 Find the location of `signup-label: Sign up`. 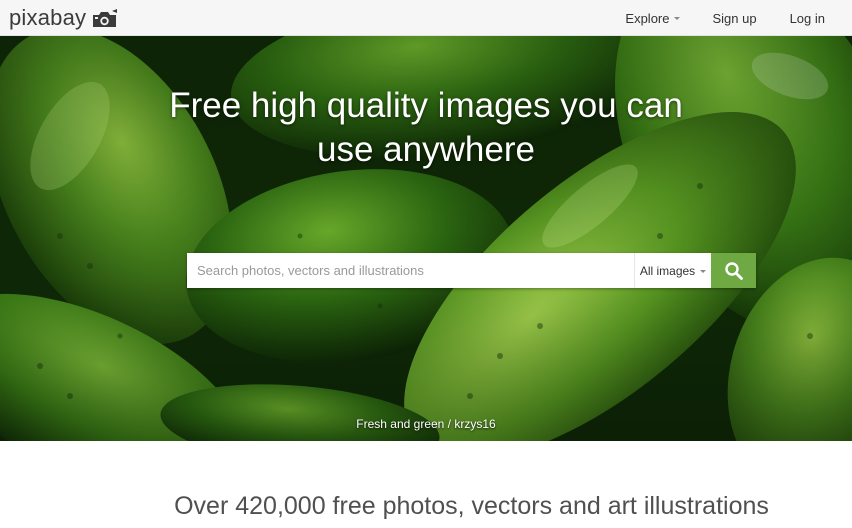

signup-label: Sign up is located at coordinates (734, 18).